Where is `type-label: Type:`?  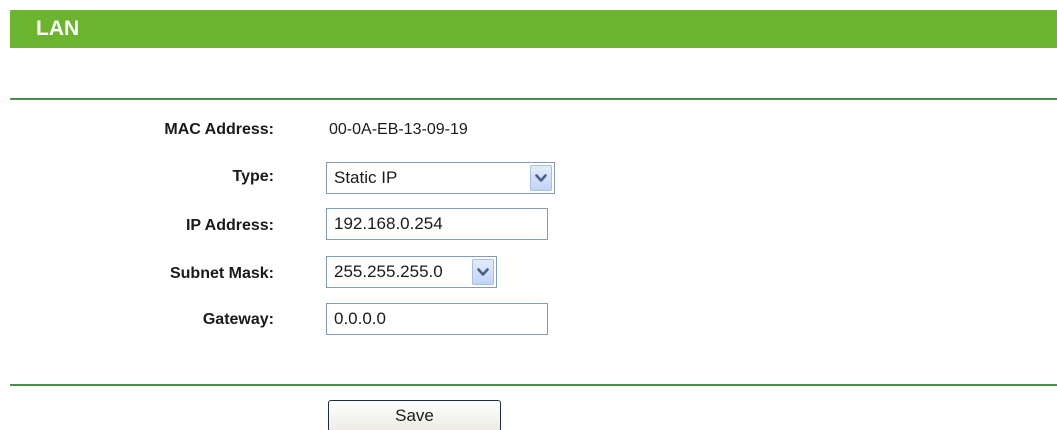
type-label: Type: is located at coordinates (253, 176).